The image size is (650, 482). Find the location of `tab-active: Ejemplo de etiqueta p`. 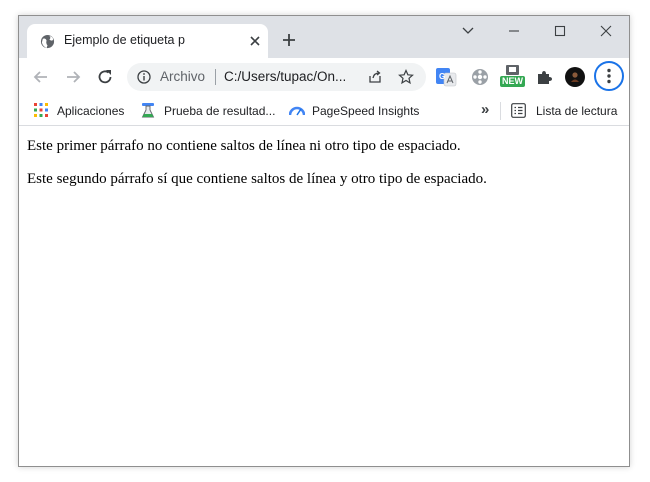

tab-active: Ejemplo de etiqueta p is located at coordinates (147, 41).